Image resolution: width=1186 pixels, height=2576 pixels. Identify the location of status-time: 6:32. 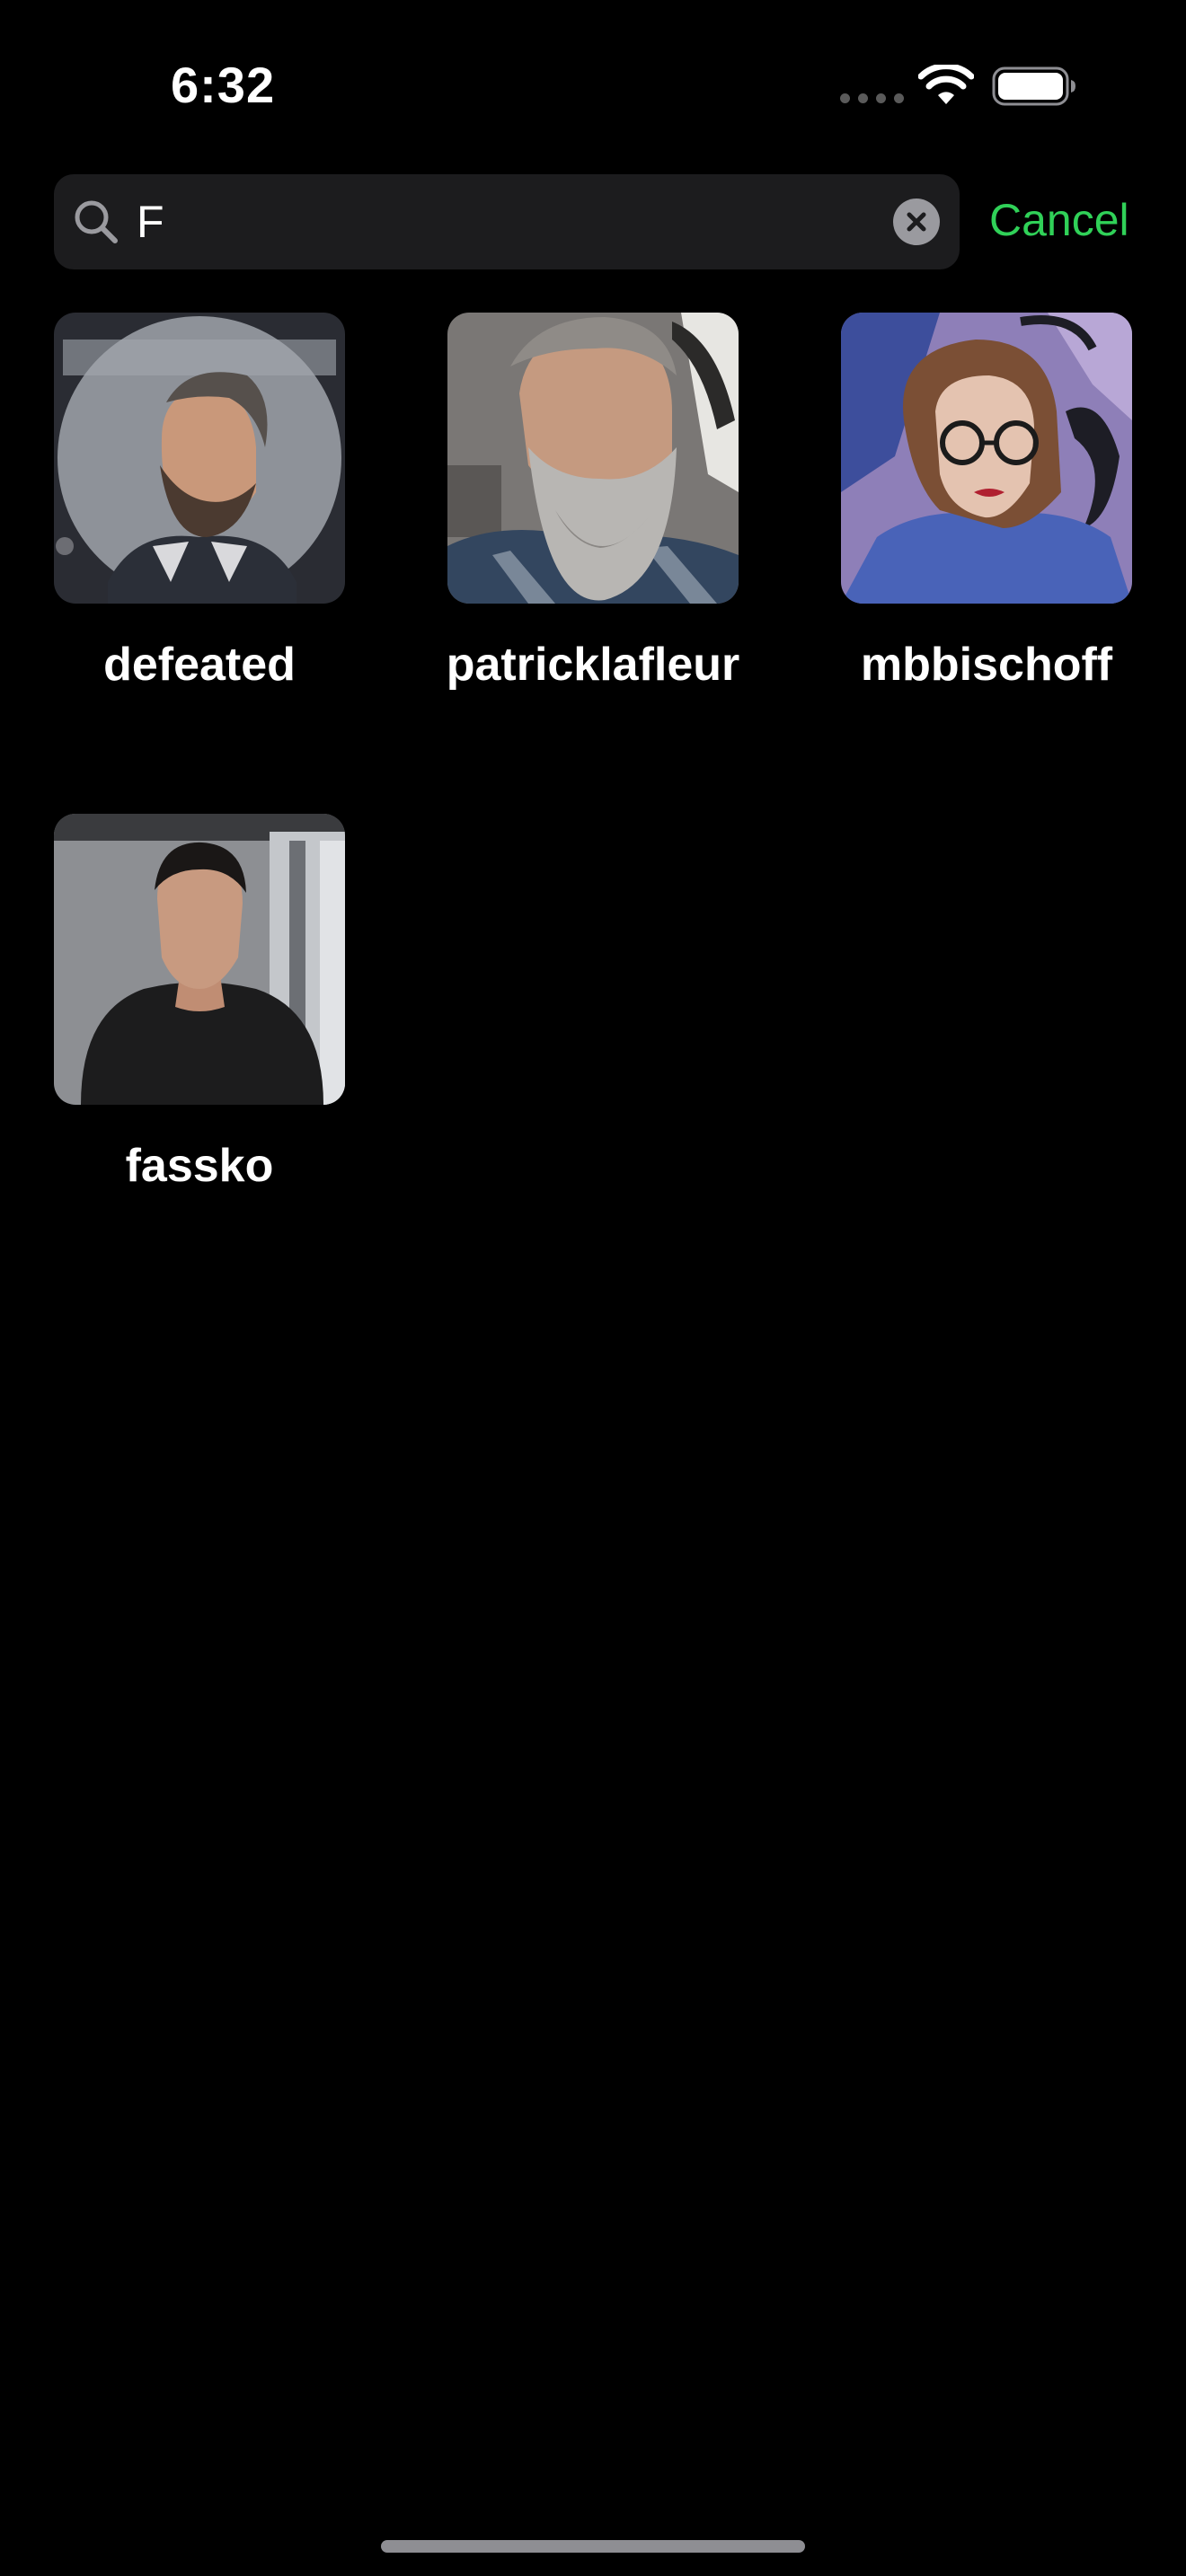
(223, 85).